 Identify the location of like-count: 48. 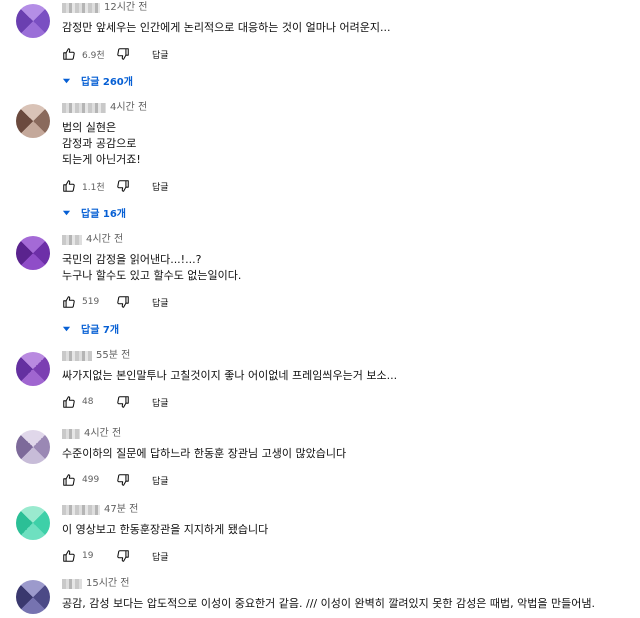
(88, 402).